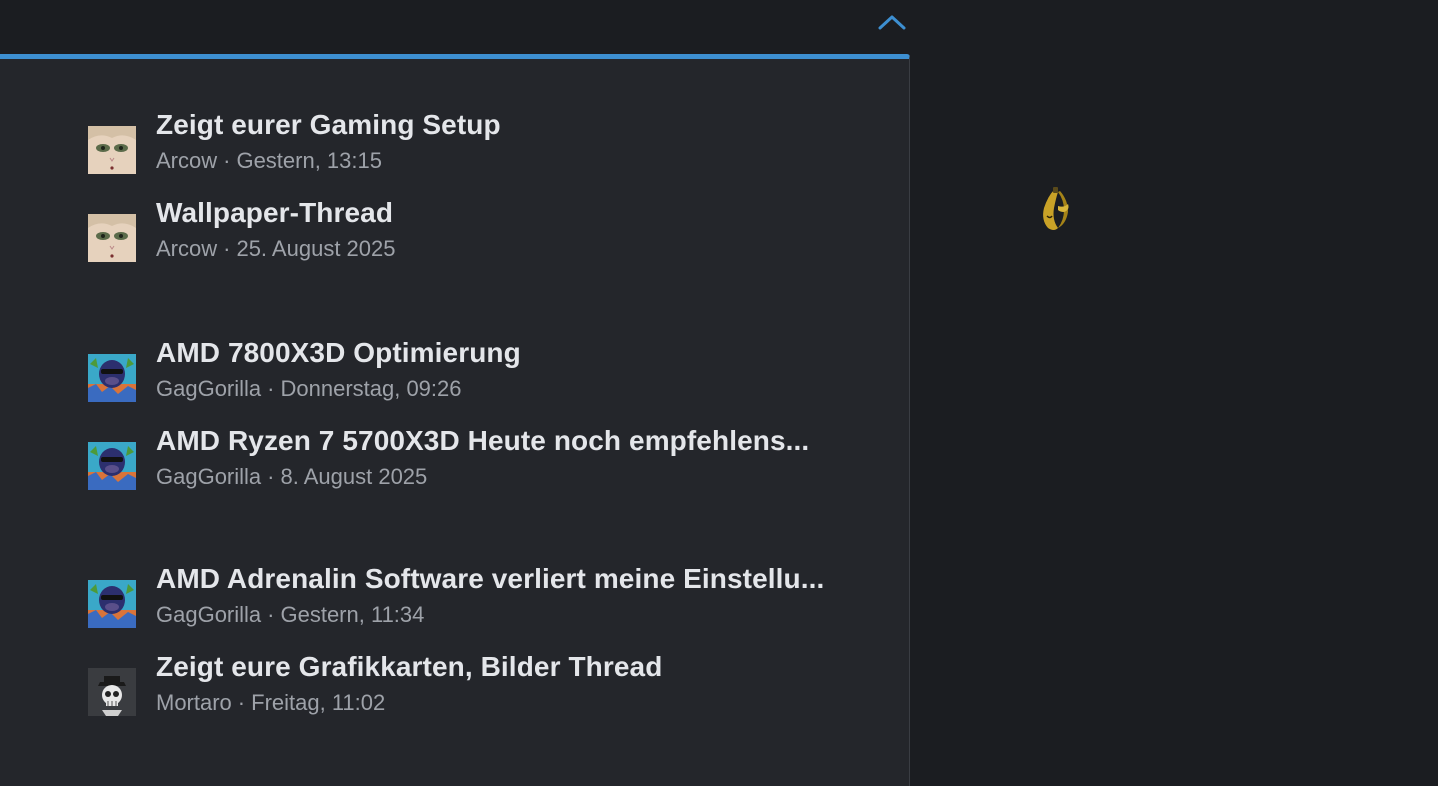  I want to click on thread-date: Donnerstag, 09:26, so click(371, 388).